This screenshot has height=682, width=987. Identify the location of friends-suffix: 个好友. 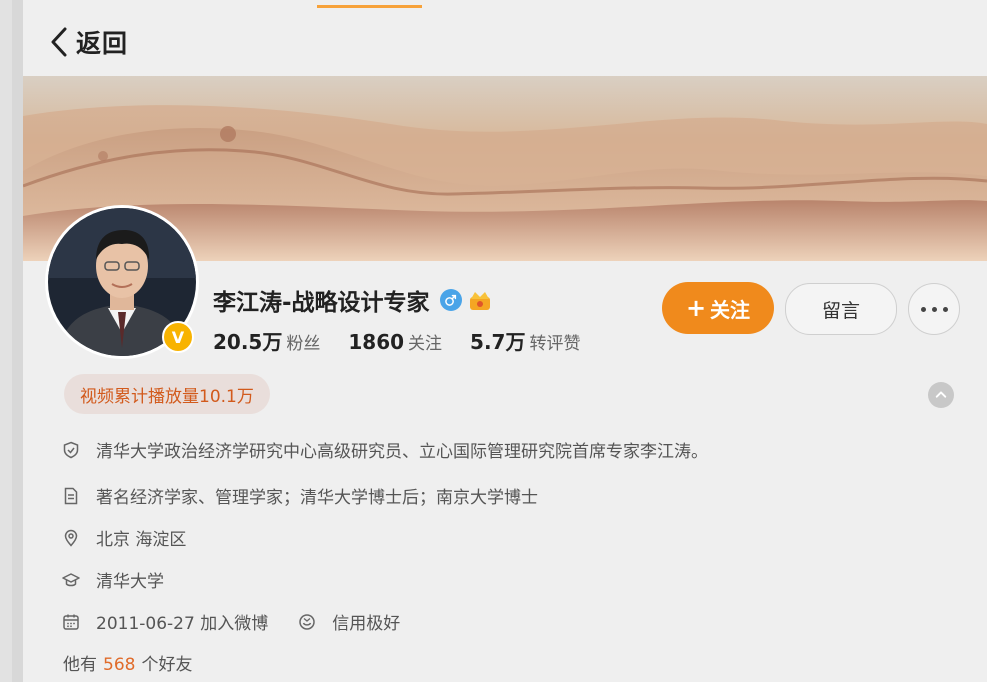
(167, 665).